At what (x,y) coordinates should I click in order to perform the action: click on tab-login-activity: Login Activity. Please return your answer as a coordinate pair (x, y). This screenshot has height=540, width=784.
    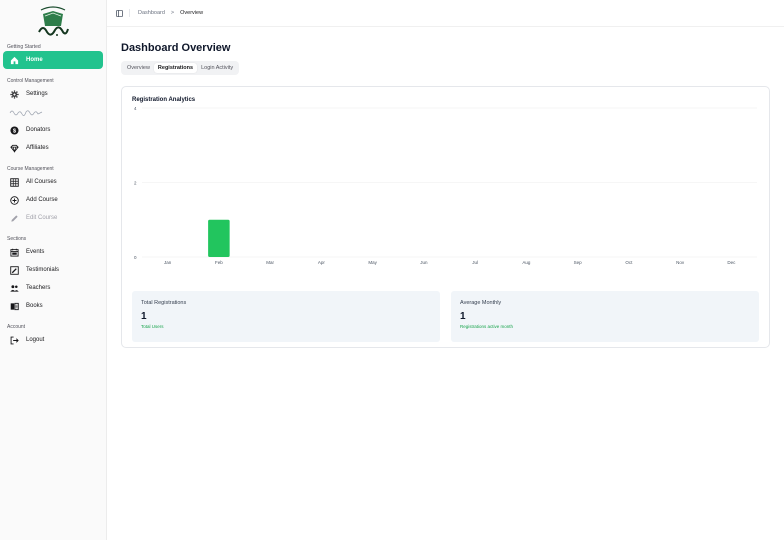
    Looking at the image, I should click on (217, 68).